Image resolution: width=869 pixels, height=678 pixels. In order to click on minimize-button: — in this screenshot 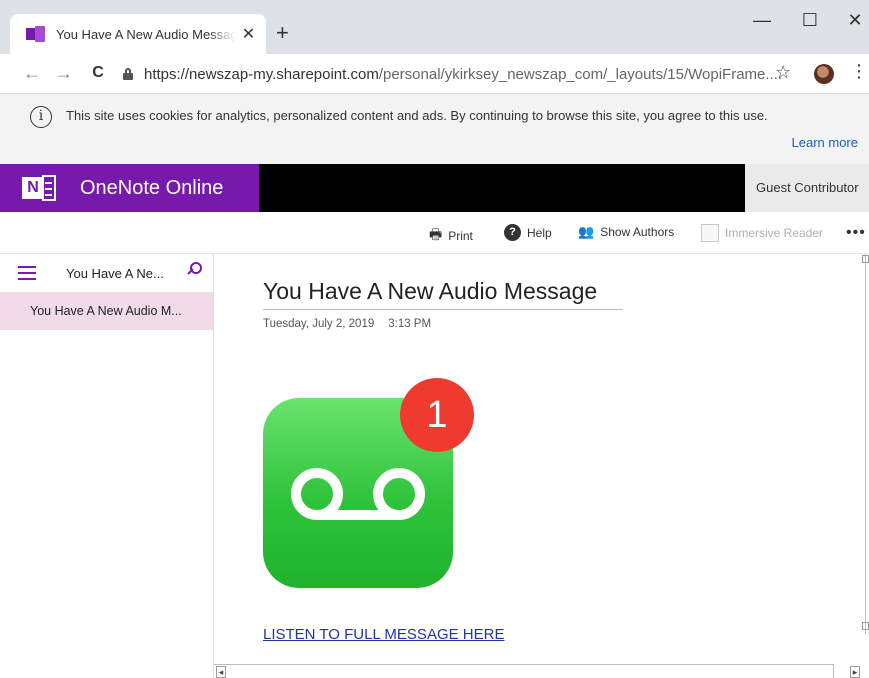, I will do `click(762, 20)`.